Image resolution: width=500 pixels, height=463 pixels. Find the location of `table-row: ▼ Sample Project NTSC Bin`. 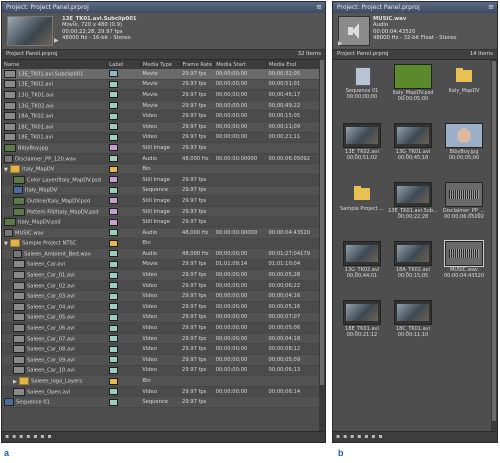

table-row: ▼ Sample Project NTSC Bin is located at coordinates (163, 244).